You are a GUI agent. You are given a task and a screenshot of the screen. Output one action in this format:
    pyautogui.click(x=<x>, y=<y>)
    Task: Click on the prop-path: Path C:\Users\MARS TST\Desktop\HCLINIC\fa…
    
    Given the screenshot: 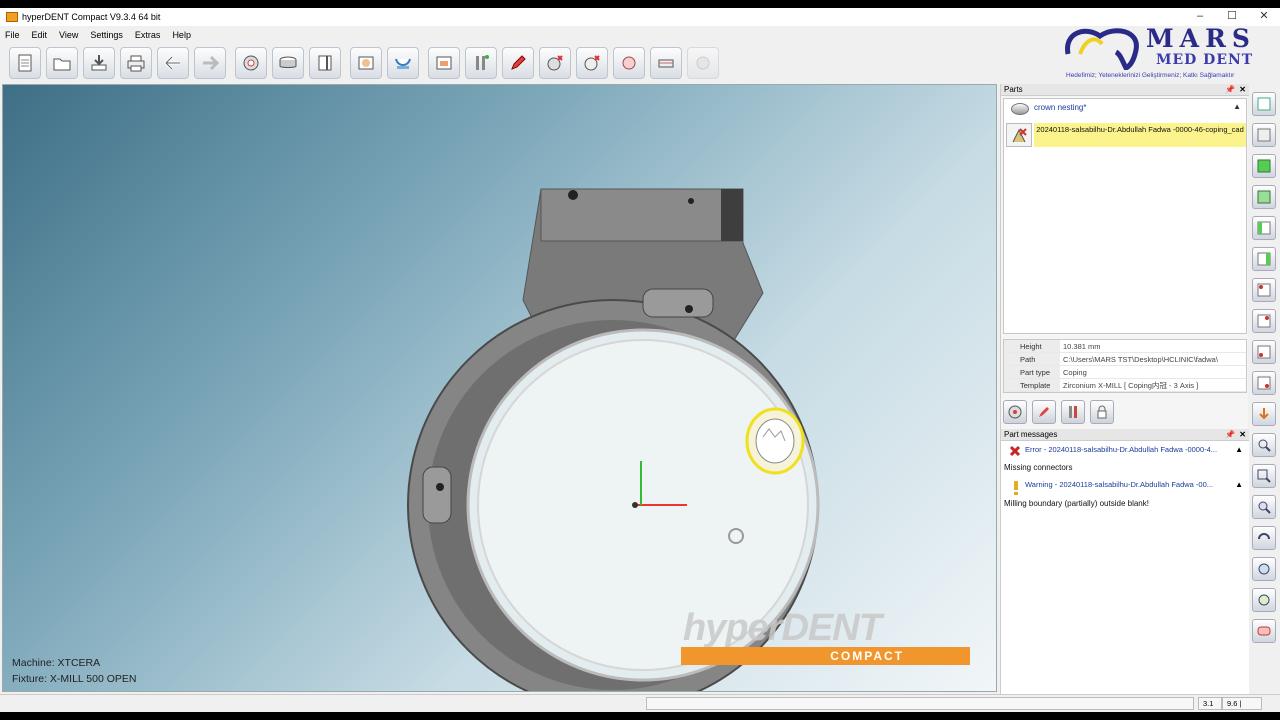 What is the action you would take?
    pyautogui.click(x=1125, y=359)
    